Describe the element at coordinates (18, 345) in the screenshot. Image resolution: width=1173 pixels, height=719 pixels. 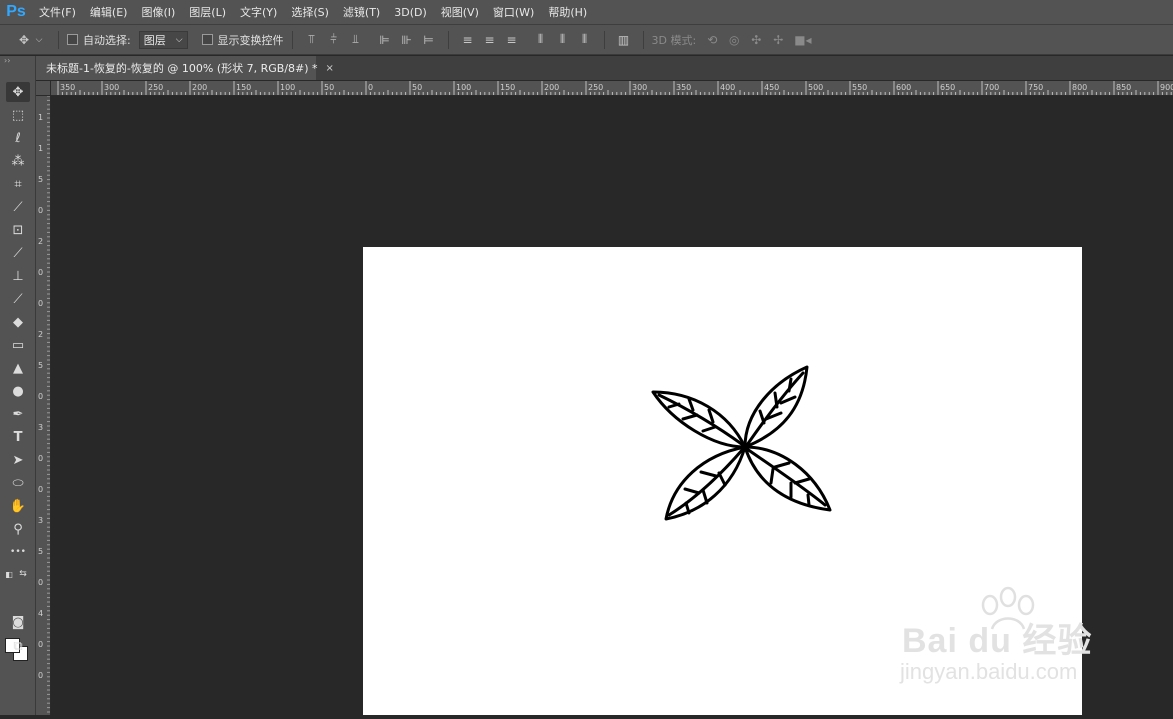
I see `gradient-tool-icon: ▭` at that location.